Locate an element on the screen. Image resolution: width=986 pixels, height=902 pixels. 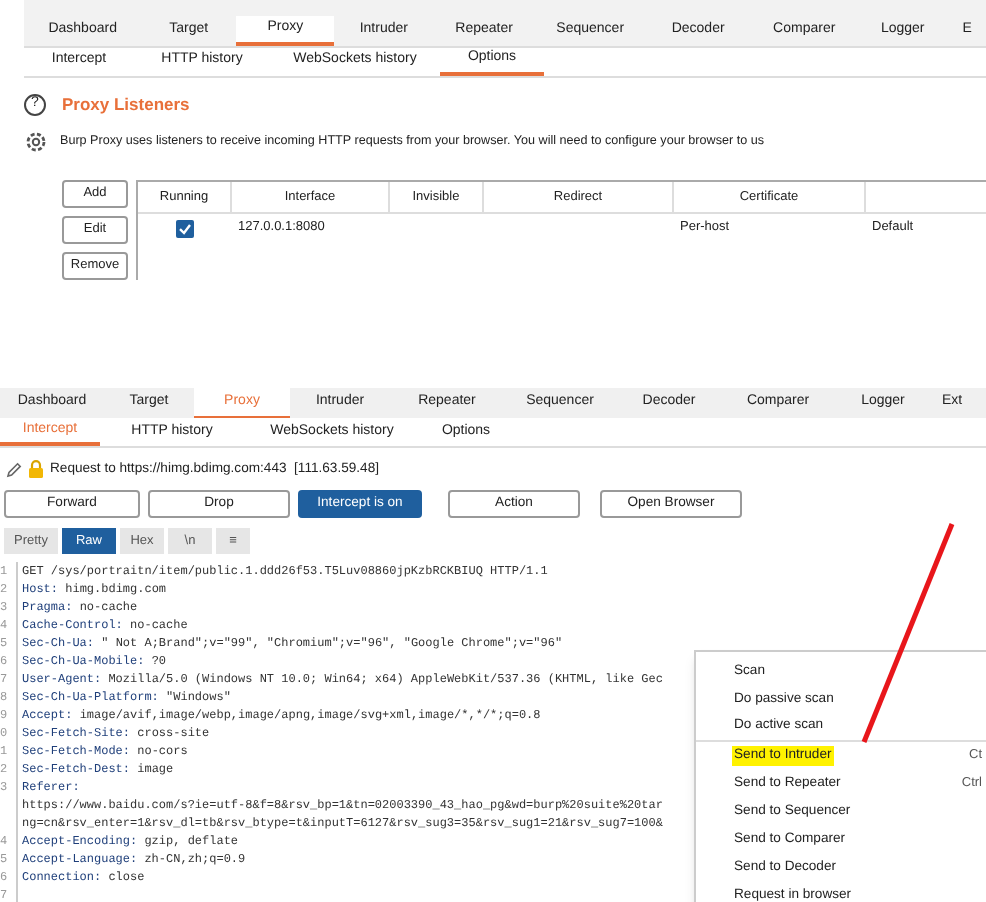
section-title: Proxy Listeners is located at coordinates (126, 105).